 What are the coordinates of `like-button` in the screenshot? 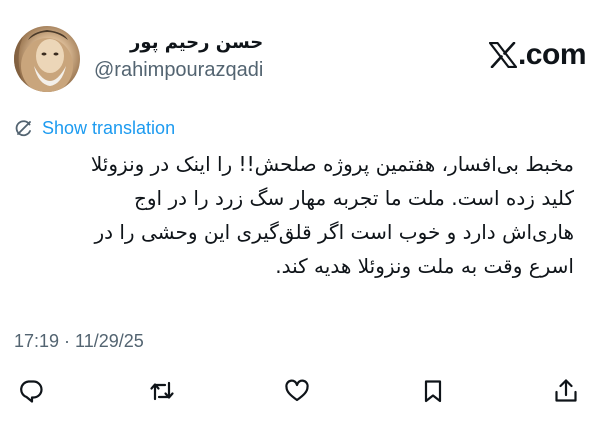 It's located at (297, 391).